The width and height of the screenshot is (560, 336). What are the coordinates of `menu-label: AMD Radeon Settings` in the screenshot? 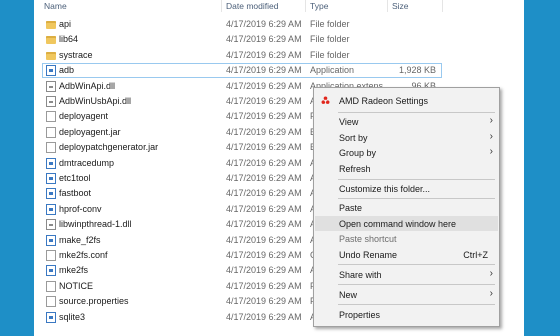 It's located at (384, 101).